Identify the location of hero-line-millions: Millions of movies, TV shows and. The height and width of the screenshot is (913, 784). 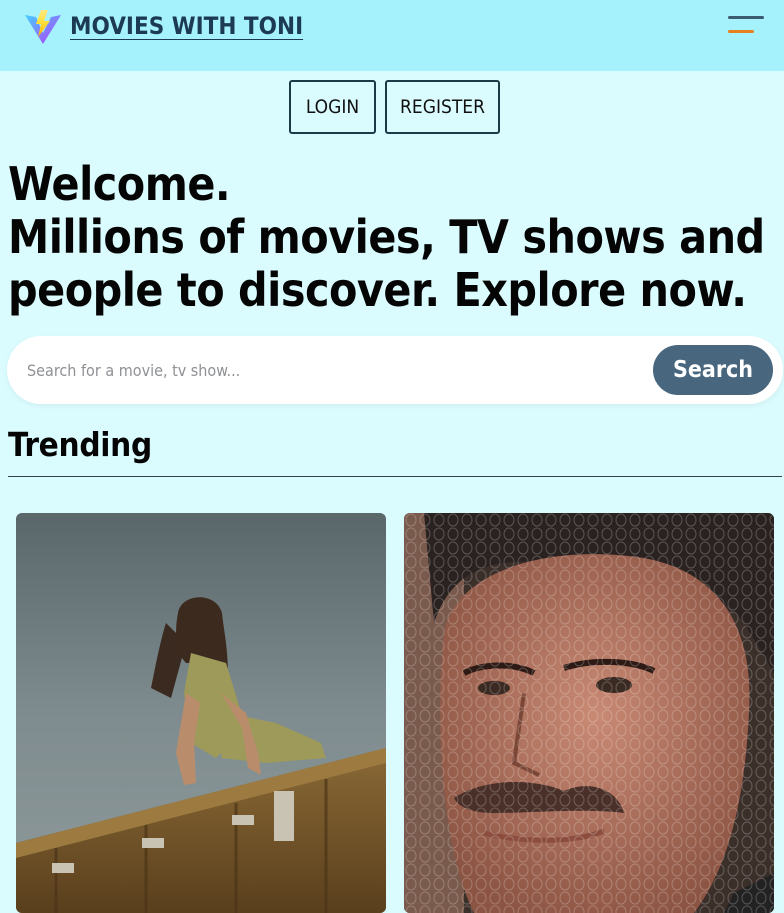
(386, 237).